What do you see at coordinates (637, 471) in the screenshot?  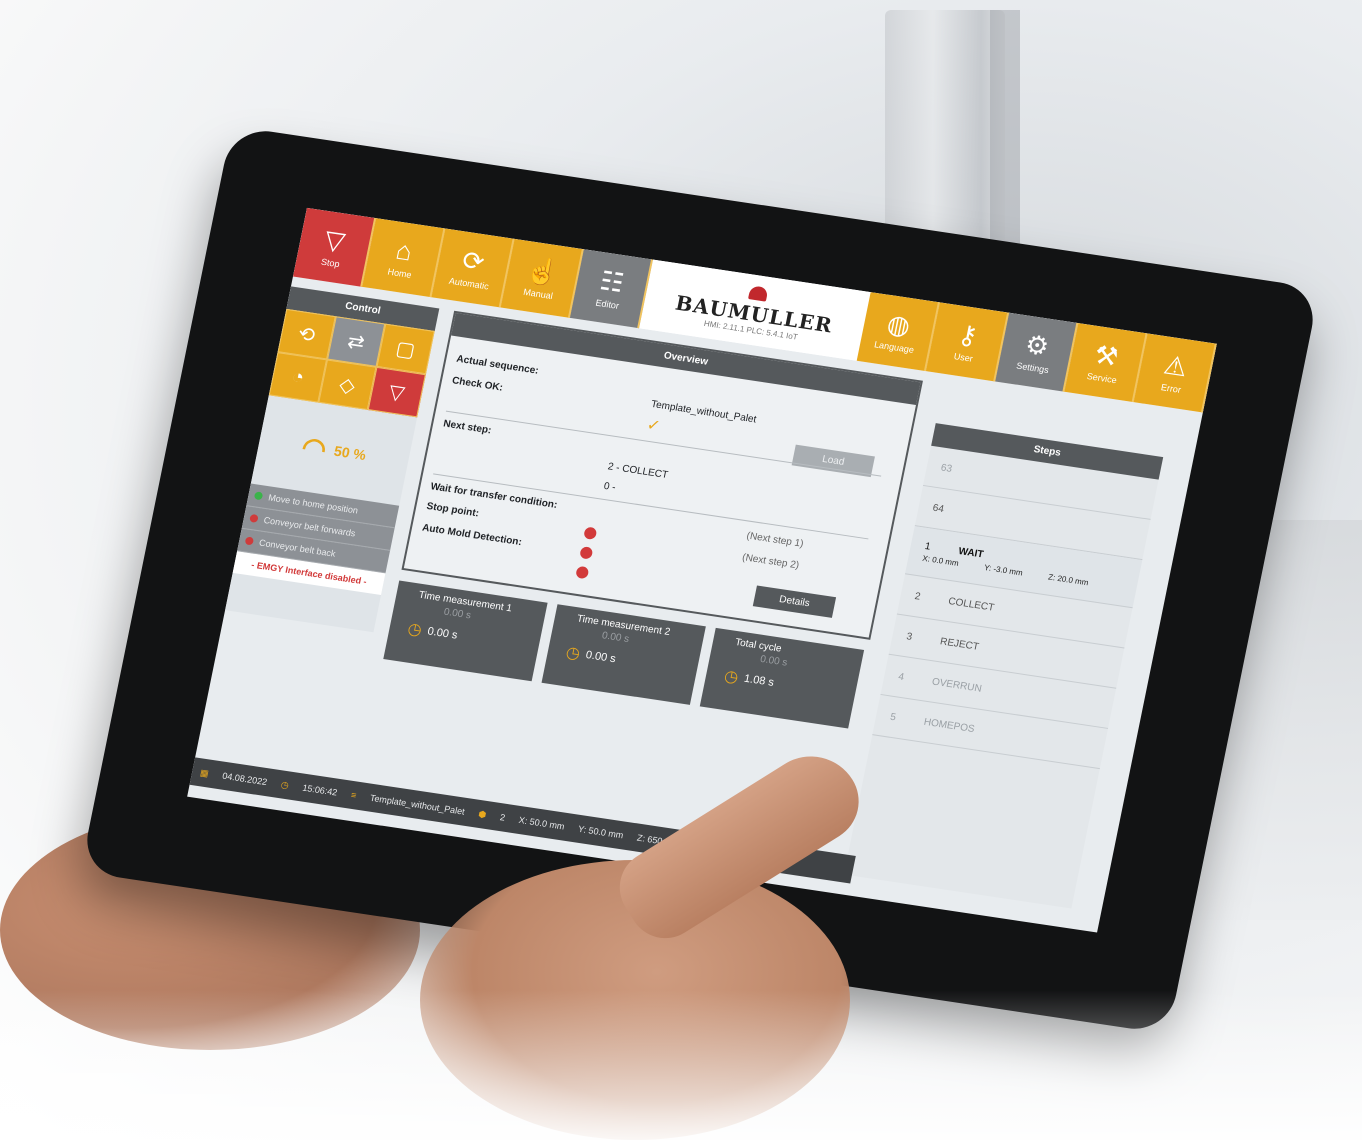 I see `next-step-value: 2 - COLLECT` at bounding box center [637, 471].